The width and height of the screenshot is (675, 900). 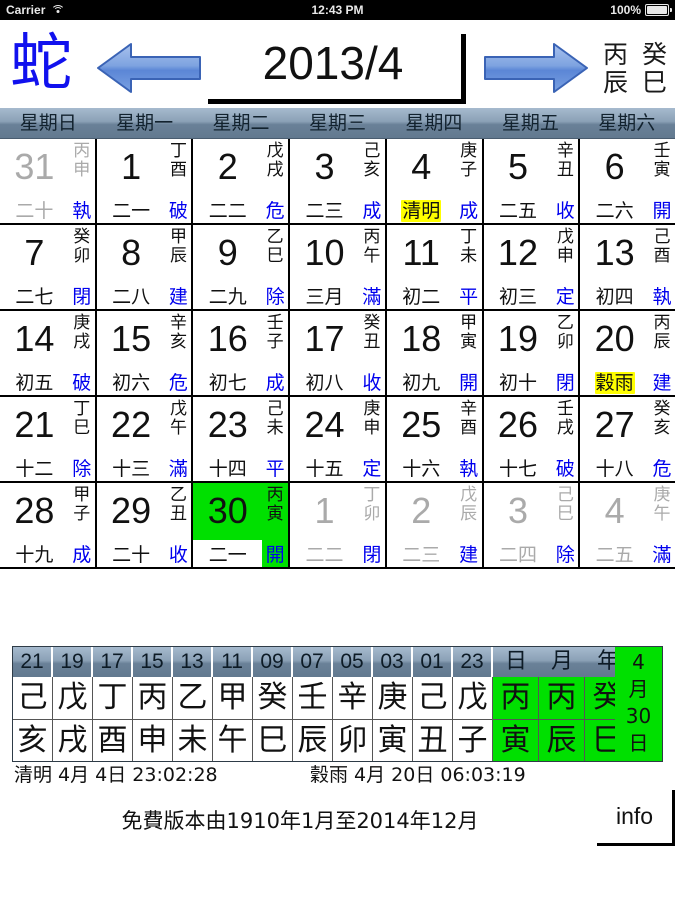 What do you see at coordinates (153, 662) in the screenshot?
I see `hour-header-15: 15` at bounding box center [153, 662].